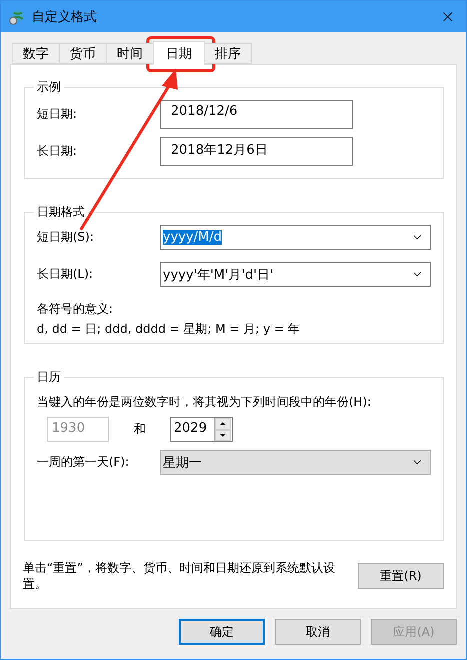  I want to click on dialog-button: 取消, so click(318, 632).